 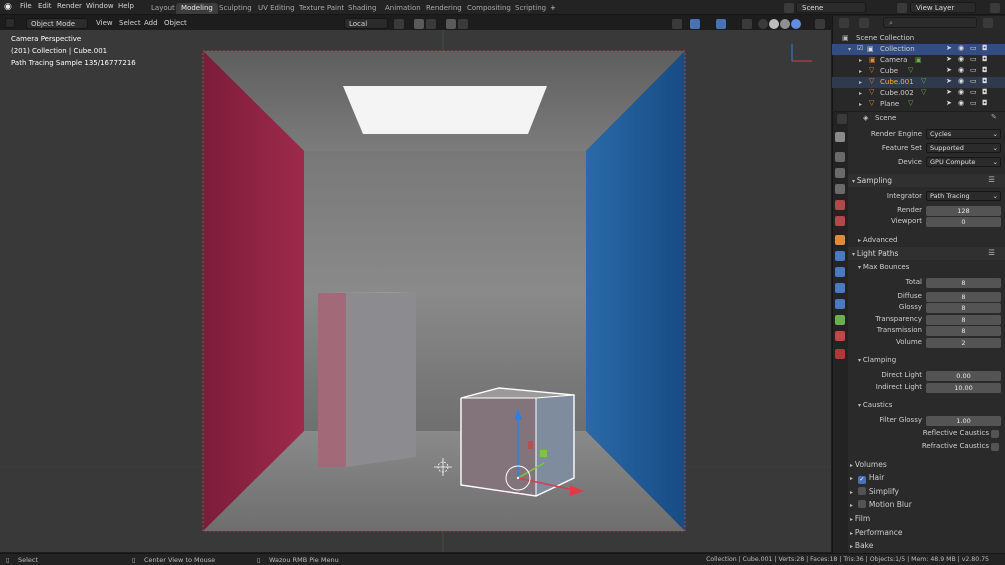 What do you see at coordinates (9, 7) in the screenshot?
I see `blender-logo-icon: ◉` at bounding box center [9, 7].